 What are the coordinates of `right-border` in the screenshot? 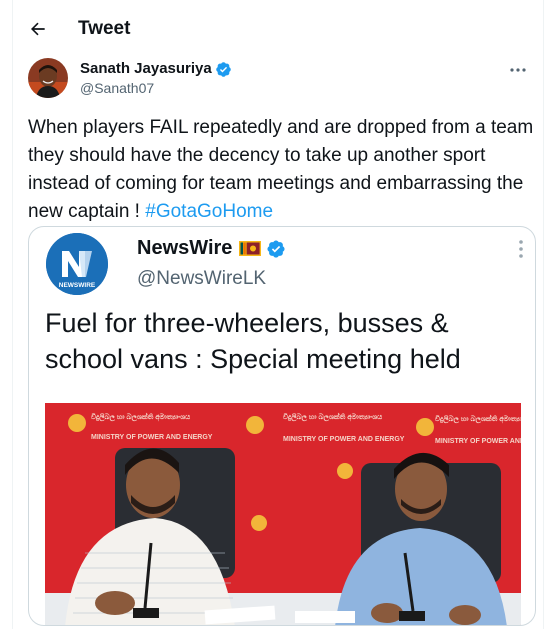 It's located at (543, 314).